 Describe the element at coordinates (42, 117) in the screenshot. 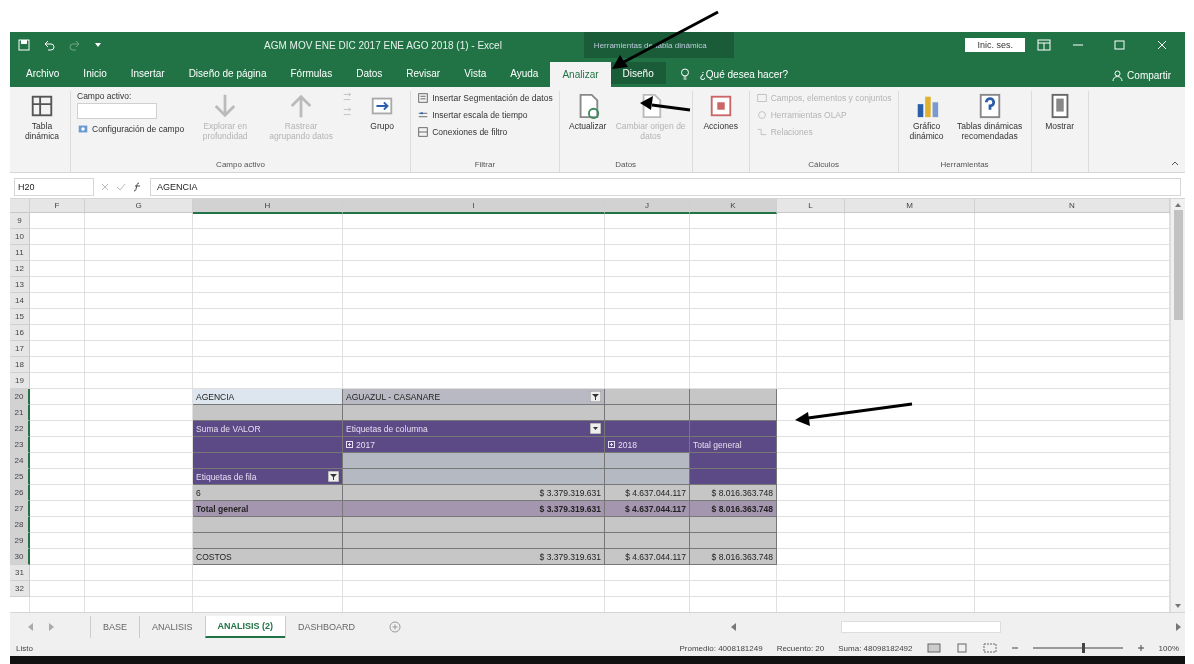

I see `ribbon-button: Tabla dinámica` at that location.